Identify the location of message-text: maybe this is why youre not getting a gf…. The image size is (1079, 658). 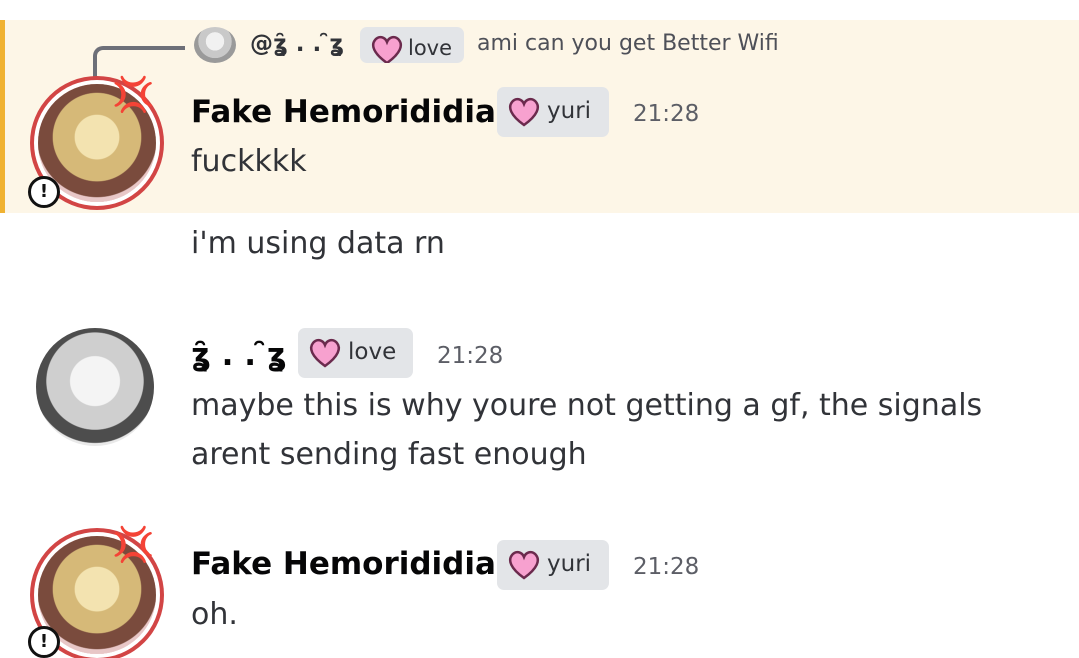
(586, 405).